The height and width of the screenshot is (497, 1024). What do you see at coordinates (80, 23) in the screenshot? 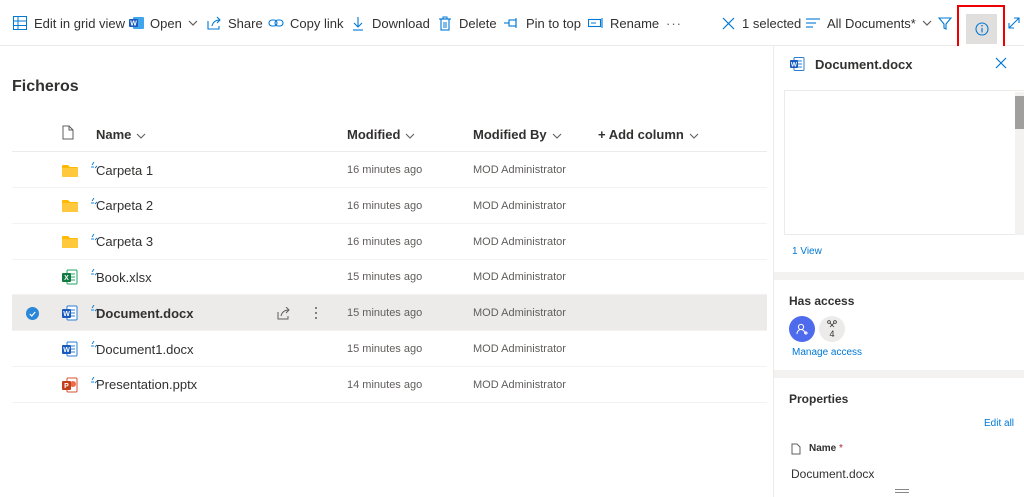
I see `edit-in-grid-view-label: Edit in grid view` at bounding box center [80, 23].